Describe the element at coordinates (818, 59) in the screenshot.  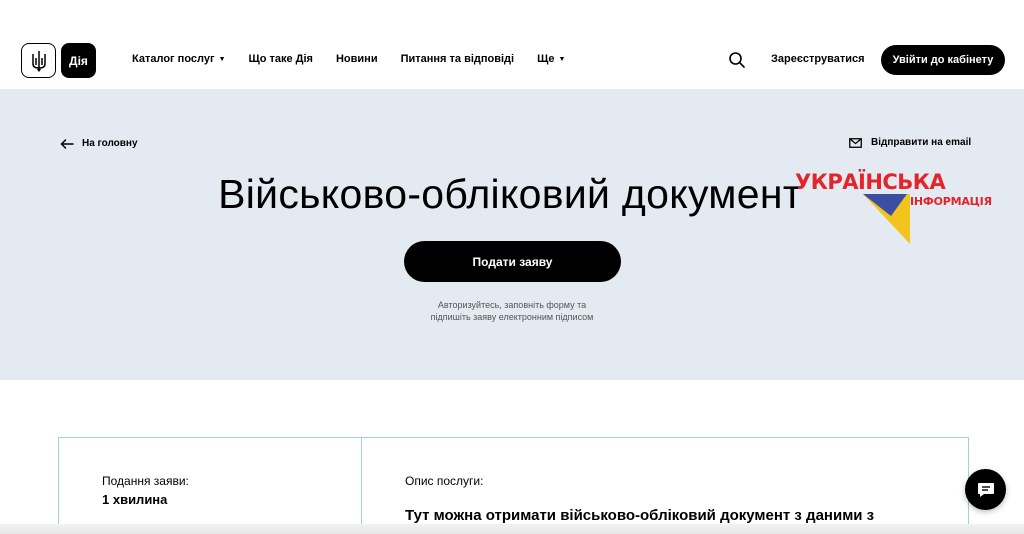
I see `register-link: Зареєструватися` at that location.